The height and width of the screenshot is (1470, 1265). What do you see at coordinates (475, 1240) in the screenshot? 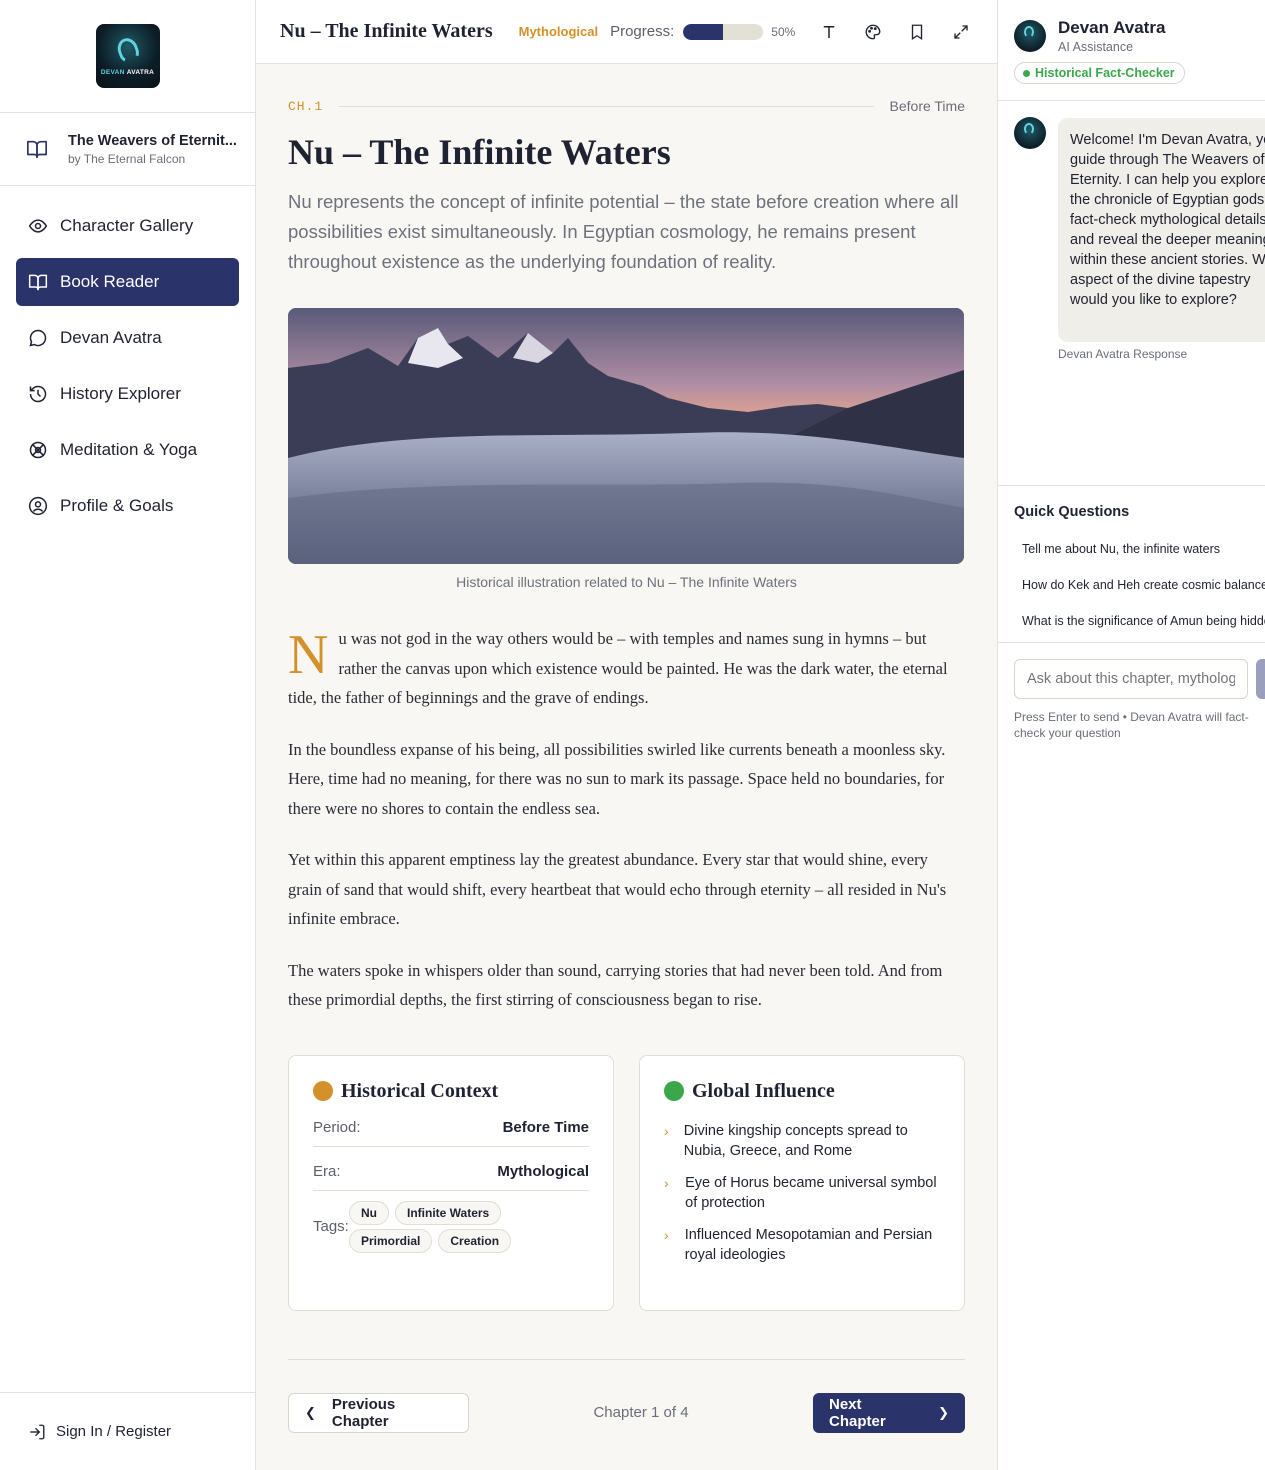
I see `tag: Creation` at bounding box center [475, 1240].